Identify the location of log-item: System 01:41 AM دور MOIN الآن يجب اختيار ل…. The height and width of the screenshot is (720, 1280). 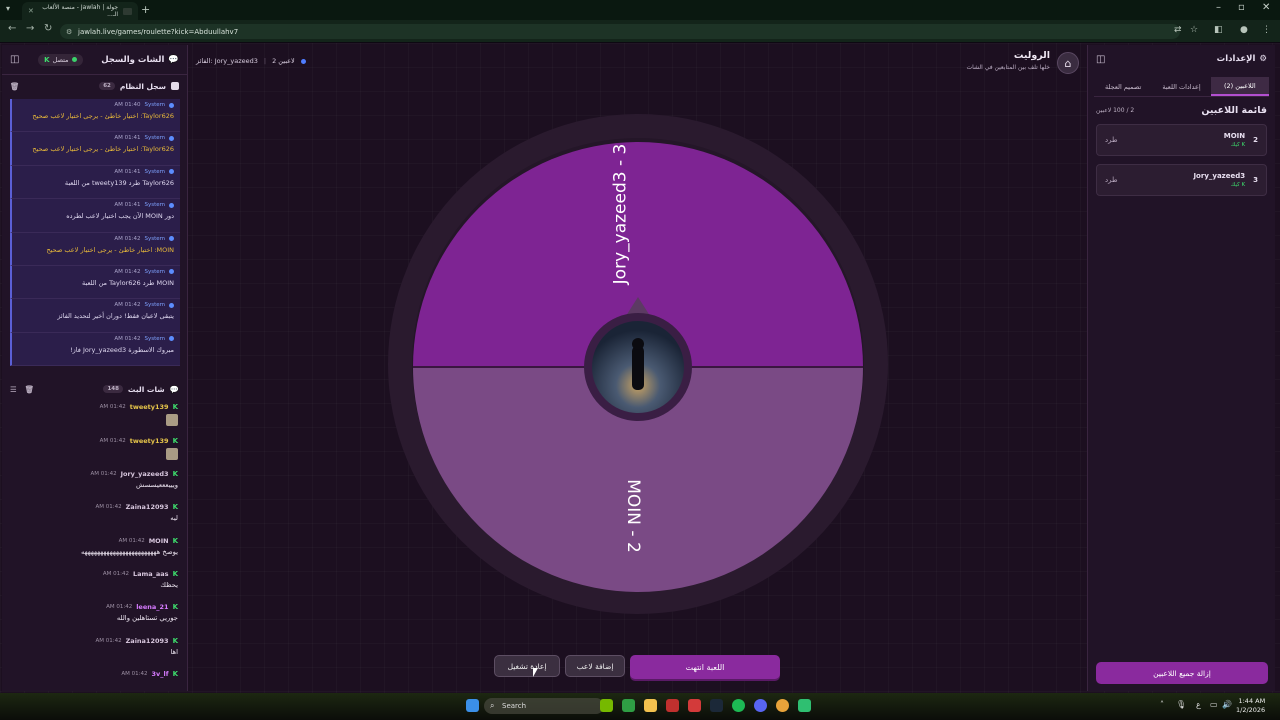
(95, 216).